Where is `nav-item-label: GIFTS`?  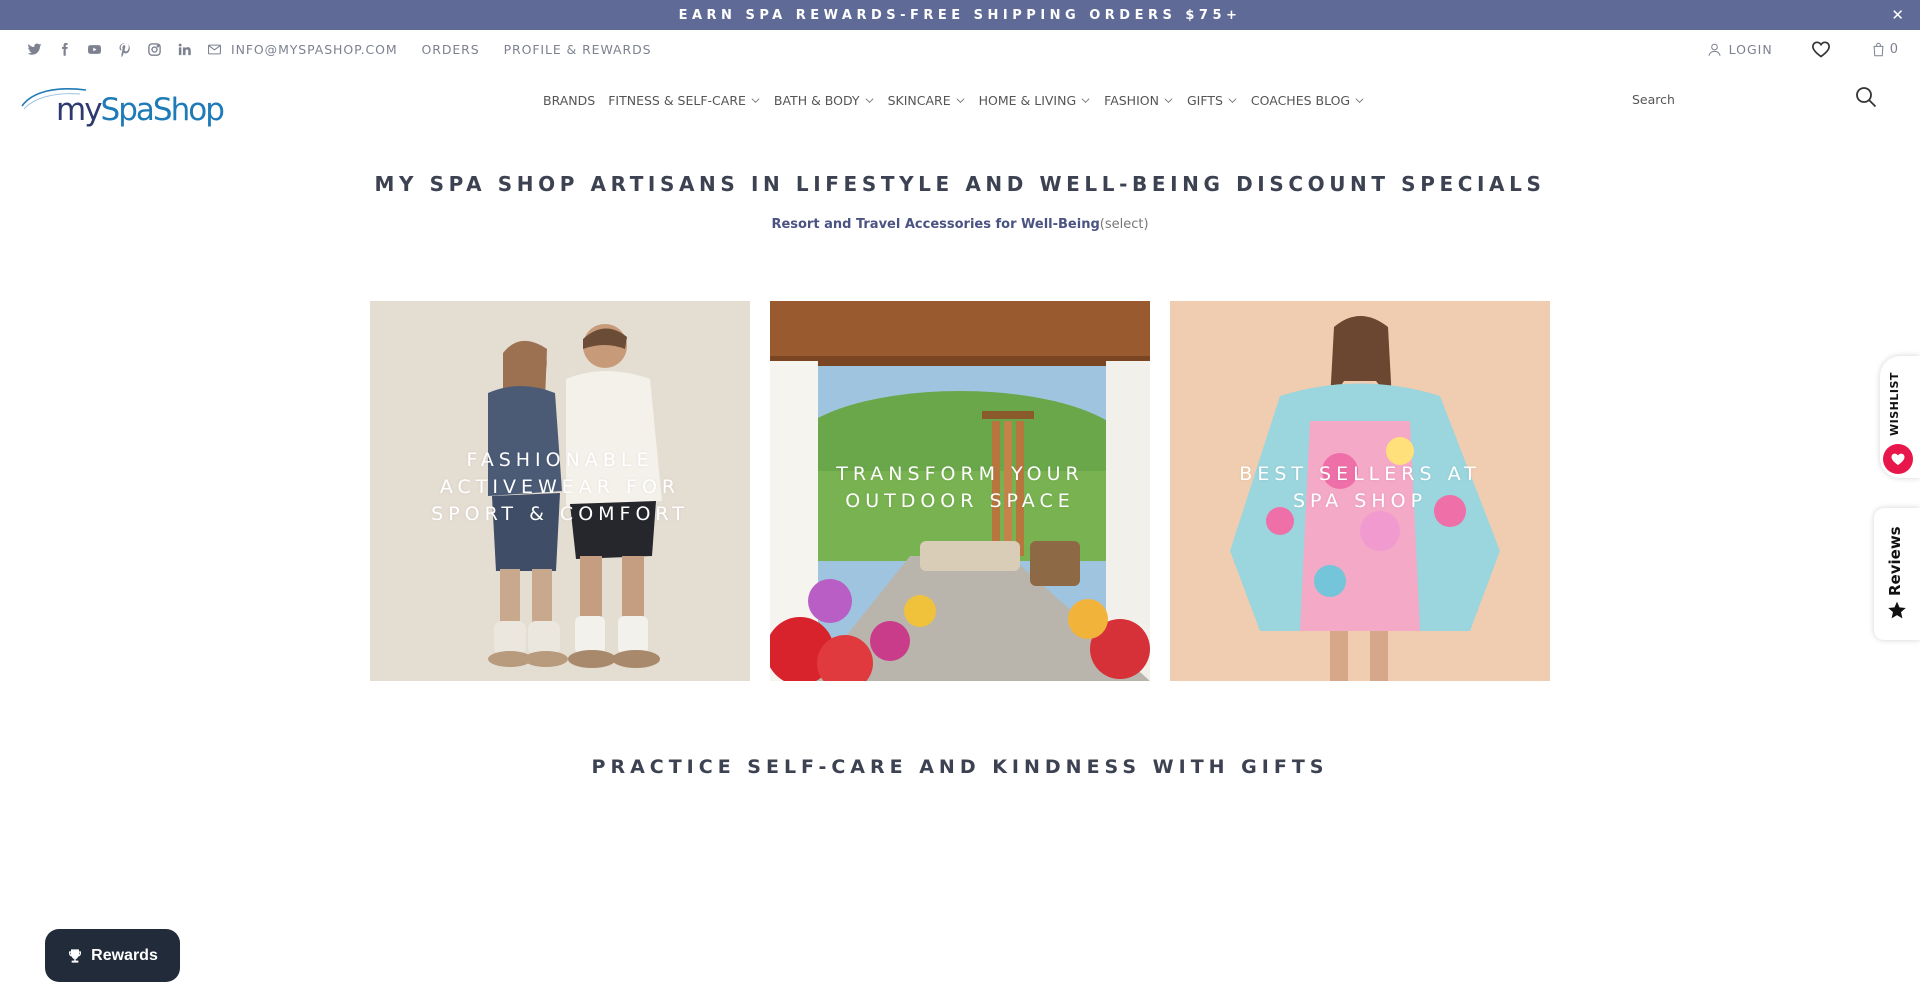
nav-item-label: GIFTS is located at coordinates (1204, 100).